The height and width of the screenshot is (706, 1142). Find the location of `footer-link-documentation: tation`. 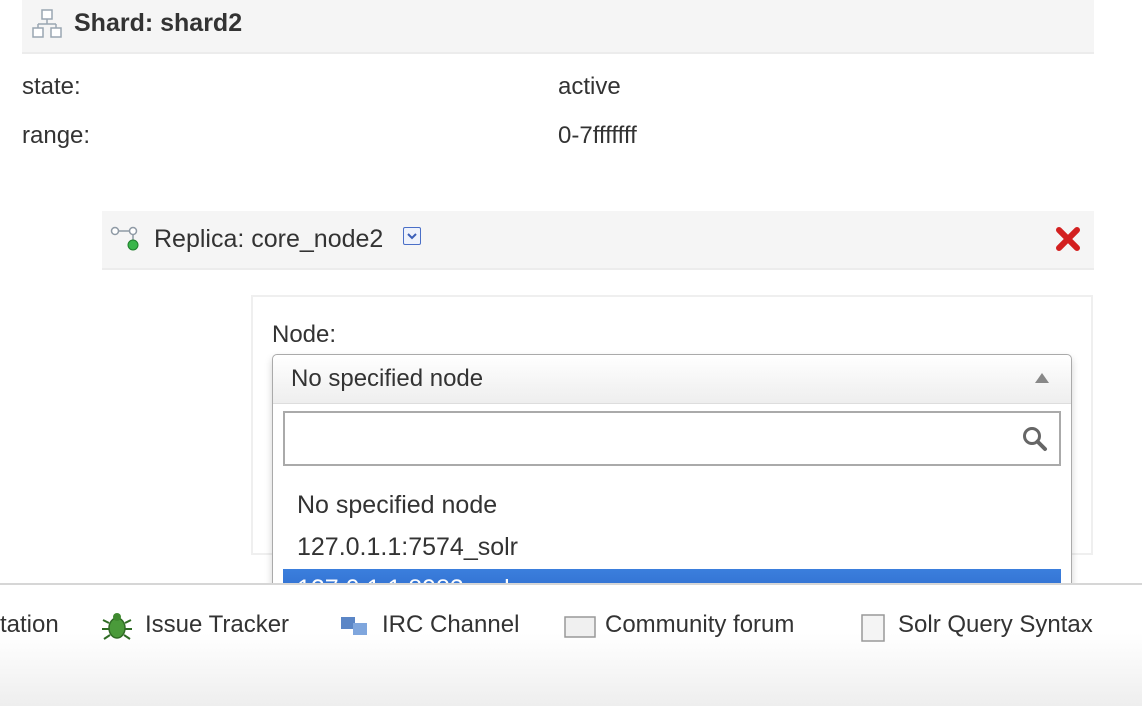

footer-link-documentation: tation is located at coordinates (29, 625).